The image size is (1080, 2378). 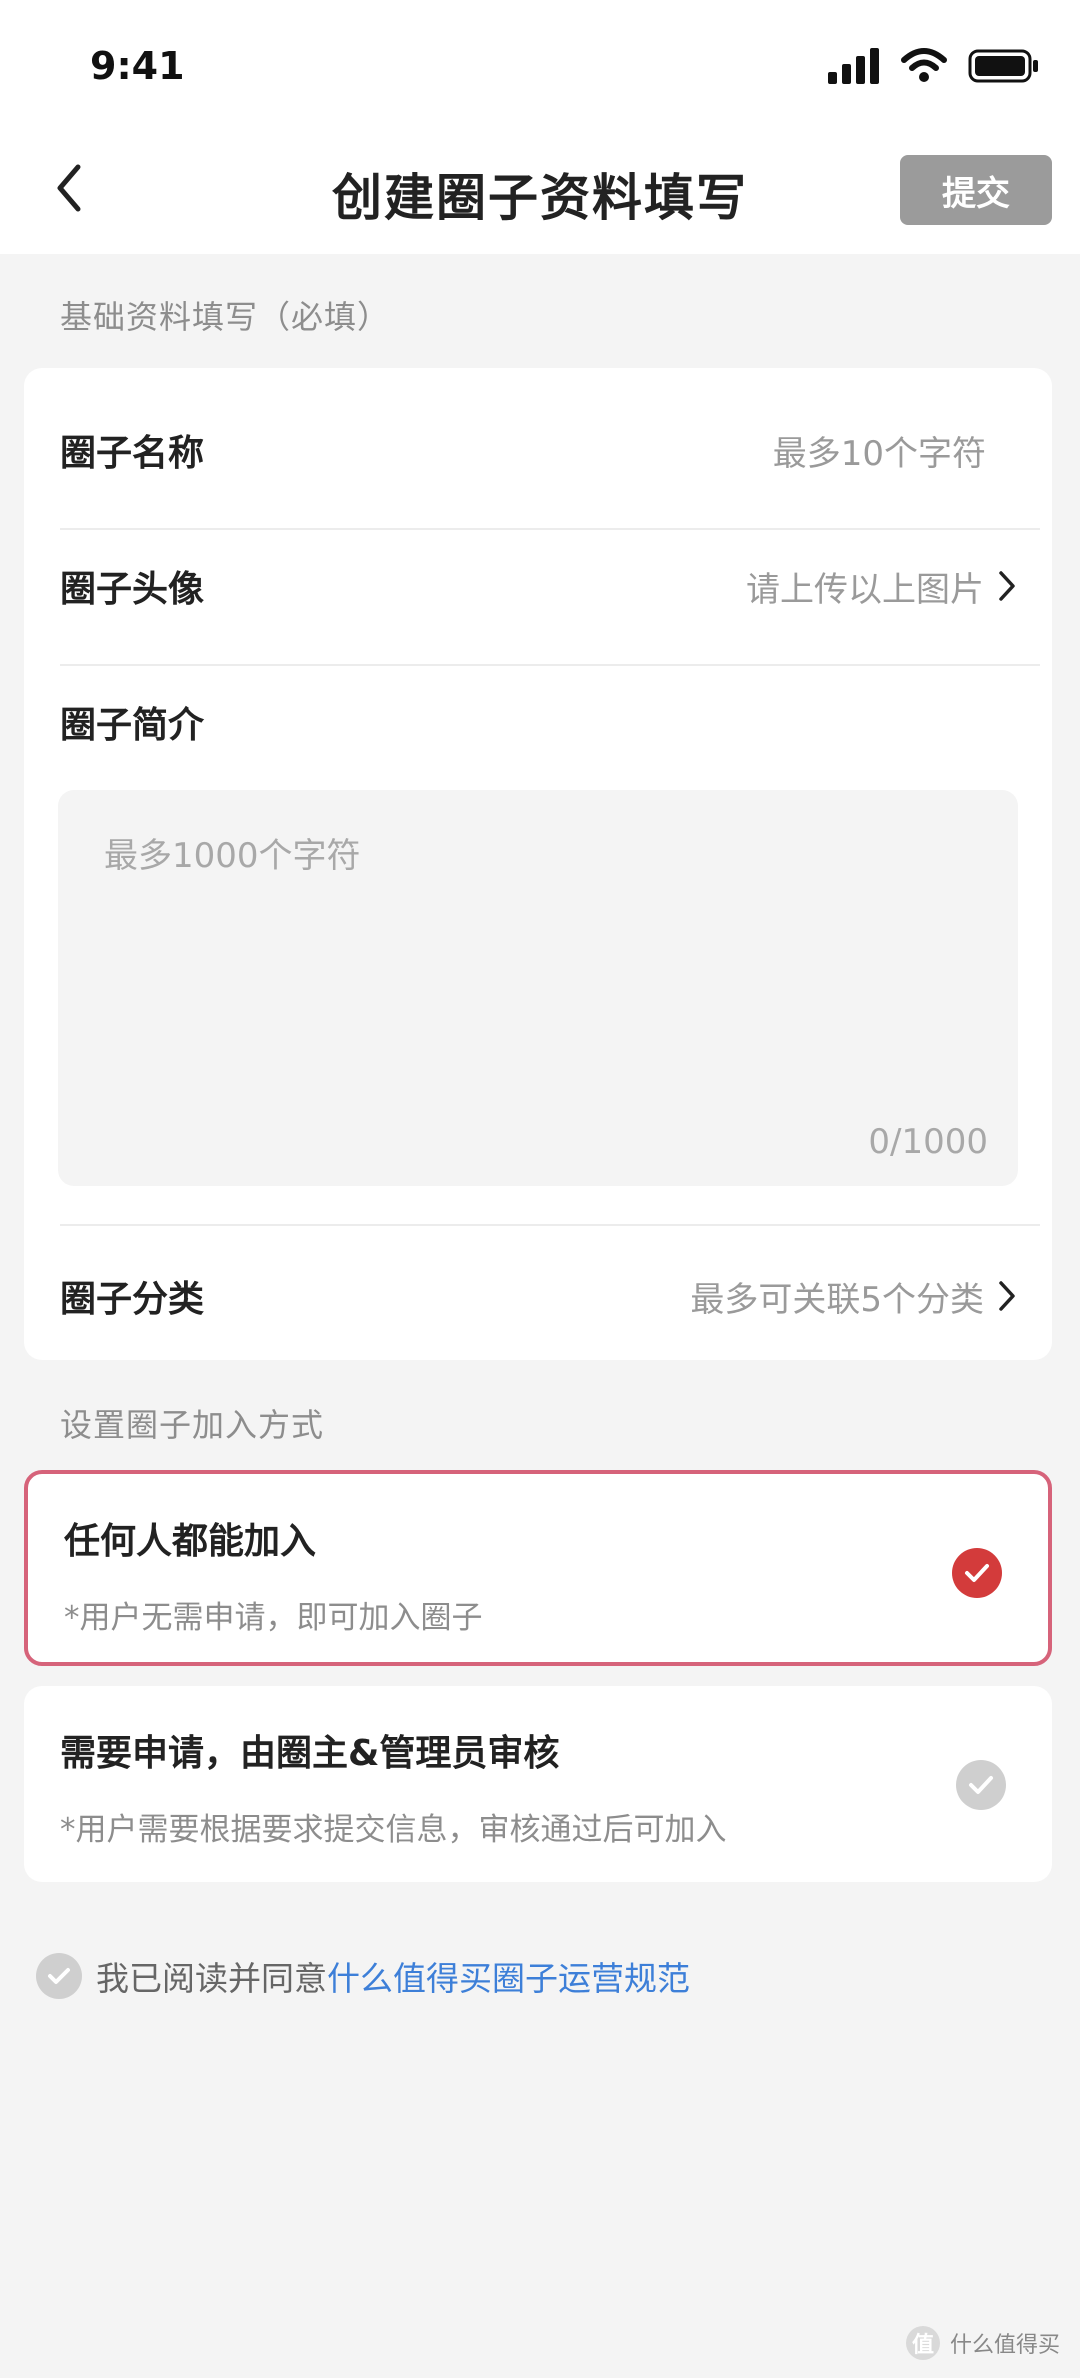 I want to click on status-icons, so click(x=934, y=66).